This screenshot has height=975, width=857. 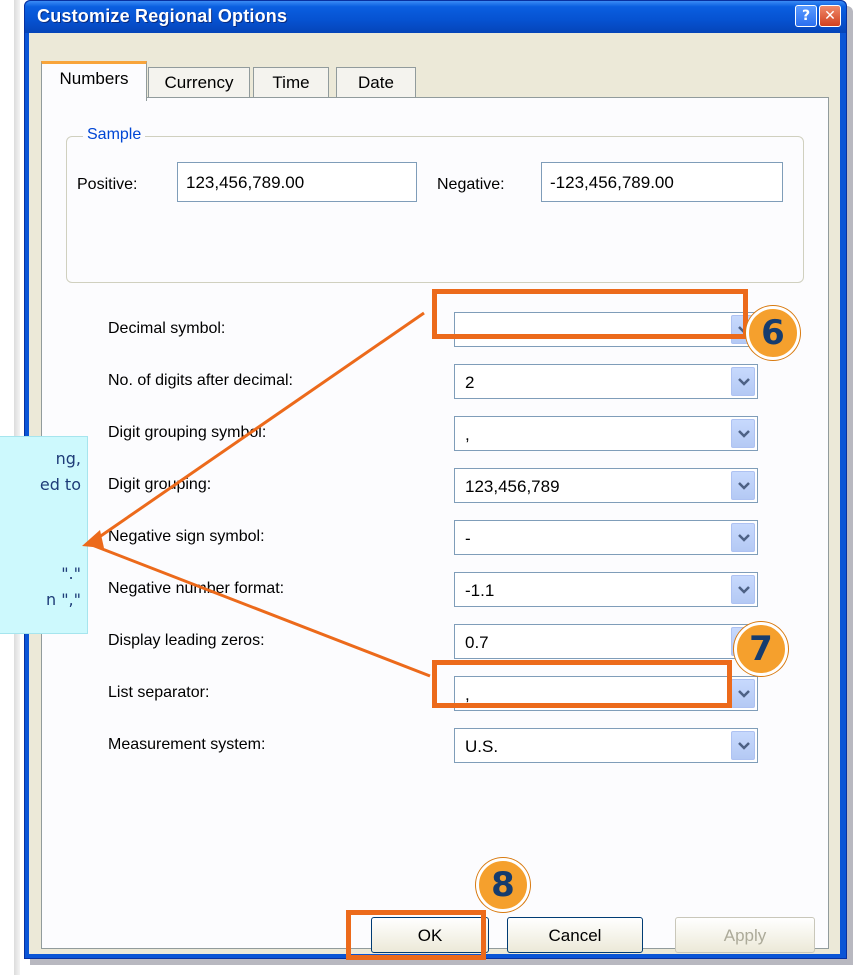 What do you see at coordinates (200, 380) in the screenshot?
I see `digits-after-decimal-label: No. of digits after decimal:` at bounding box center [200, 380].